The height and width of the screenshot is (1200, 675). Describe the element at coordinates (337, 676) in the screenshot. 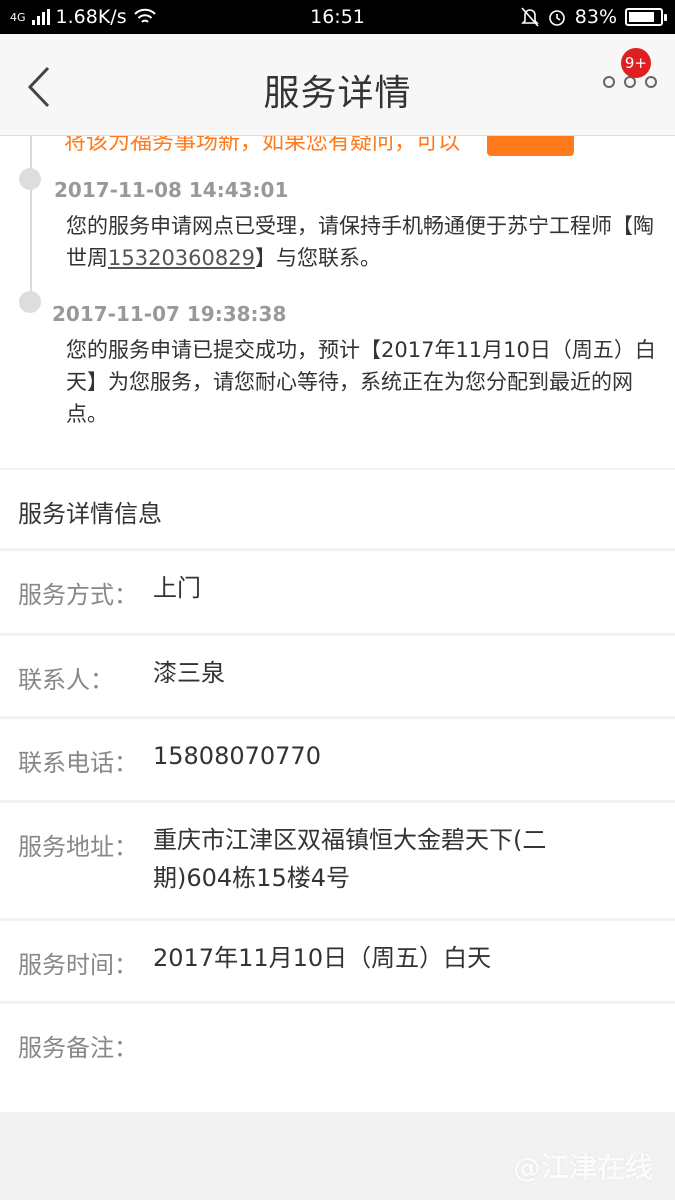

I see `detail-row-contact: 联系人： 漆三泉` at that location.